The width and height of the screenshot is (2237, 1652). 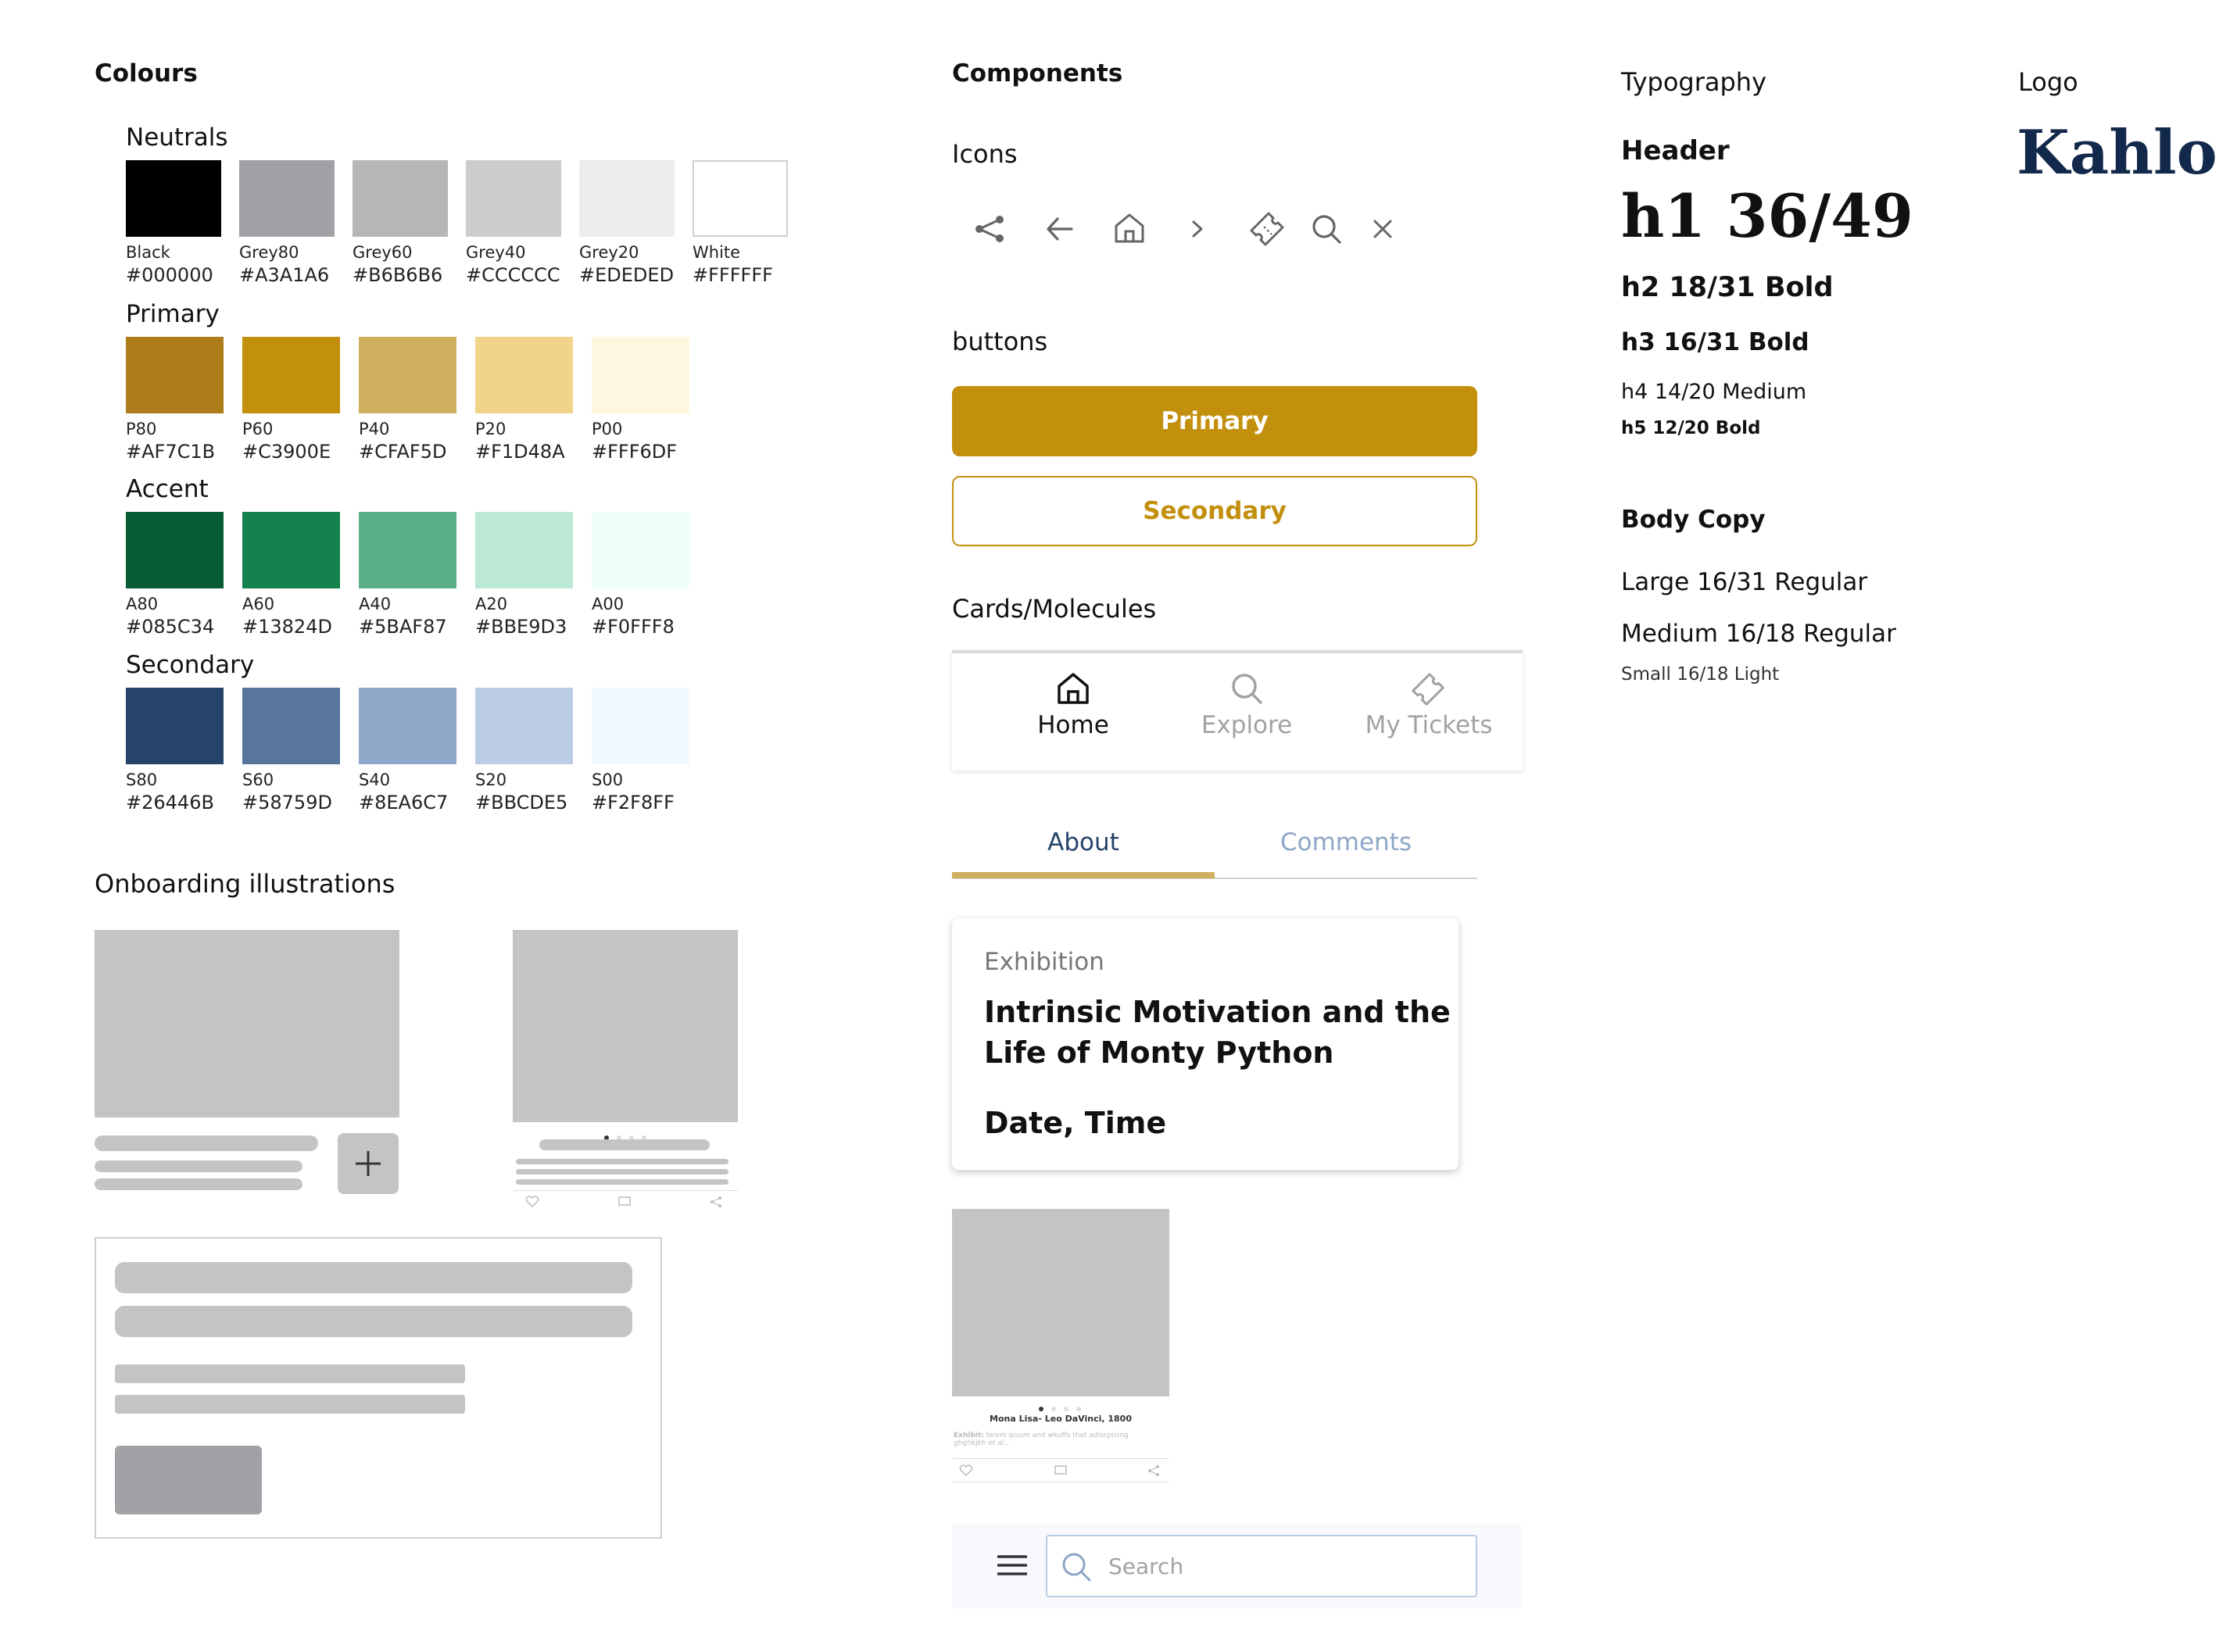 I want to click on swatch-hex: #13824D, so click(x=287, y=627).